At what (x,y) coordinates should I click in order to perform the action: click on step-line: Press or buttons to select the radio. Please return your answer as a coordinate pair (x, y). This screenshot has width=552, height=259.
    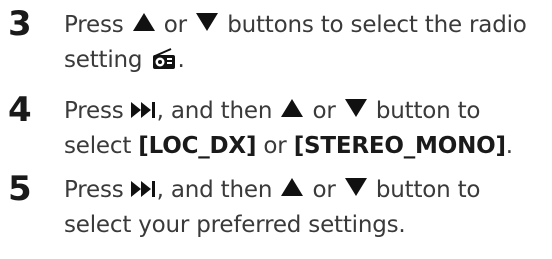
    Looking at the image, I should click on (295, 25).